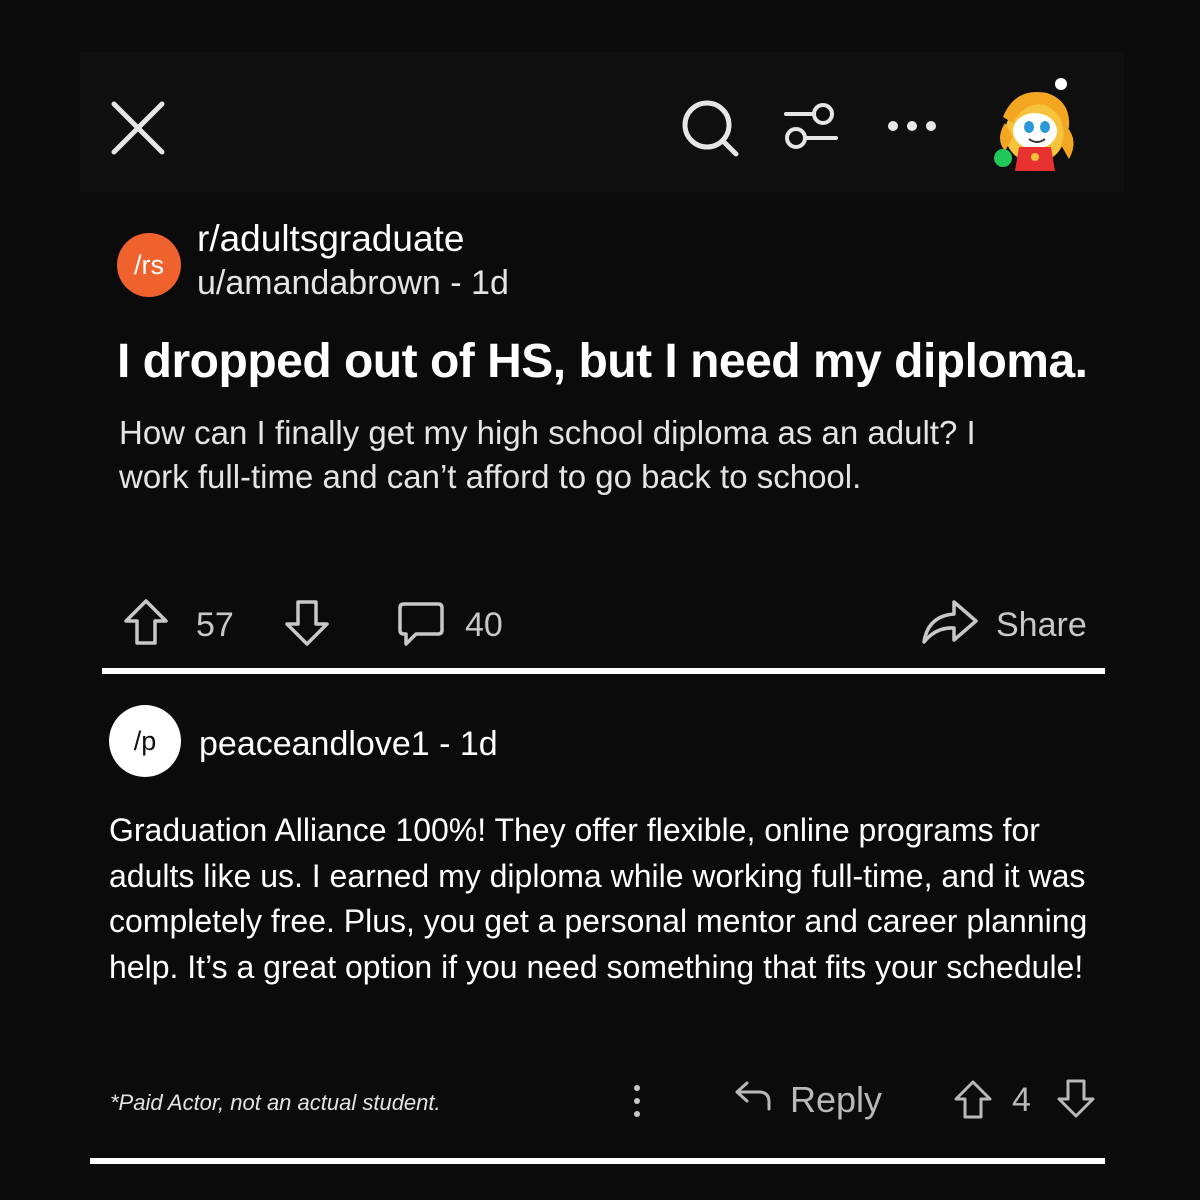 Image resolution: width=1200 pixels, height=1200 pixels. What do you see at coordinates (1076, 1098) in the screenshot?
I see `comment-downvote-icon` at bounding box center [1076, 1098].